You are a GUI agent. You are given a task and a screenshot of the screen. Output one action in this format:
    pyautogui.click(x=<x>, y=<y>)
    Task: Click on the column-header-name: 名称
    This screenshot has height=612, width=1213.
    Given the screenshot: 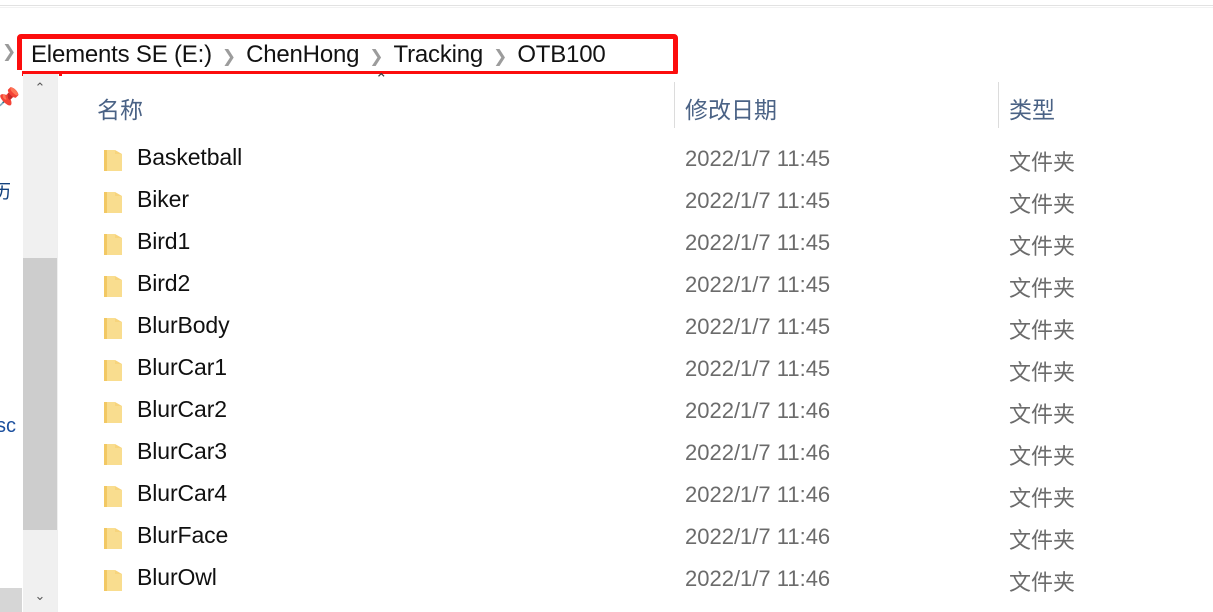 What is the action you would take?
    pyautogui.click(x=120, y=108)
    